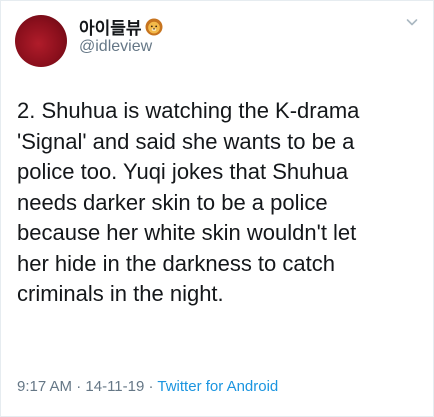  I want to click on chevron-down-icon, so click(412, 22).